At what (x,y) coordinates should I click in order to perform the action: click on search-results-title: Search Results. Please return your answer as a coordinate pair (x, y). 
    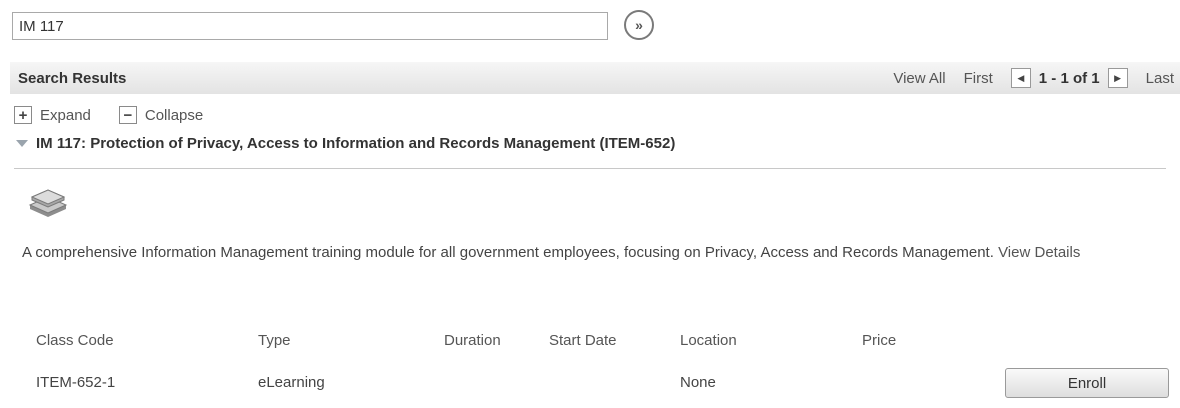
    Looking at the image, I should click on (72, 78).